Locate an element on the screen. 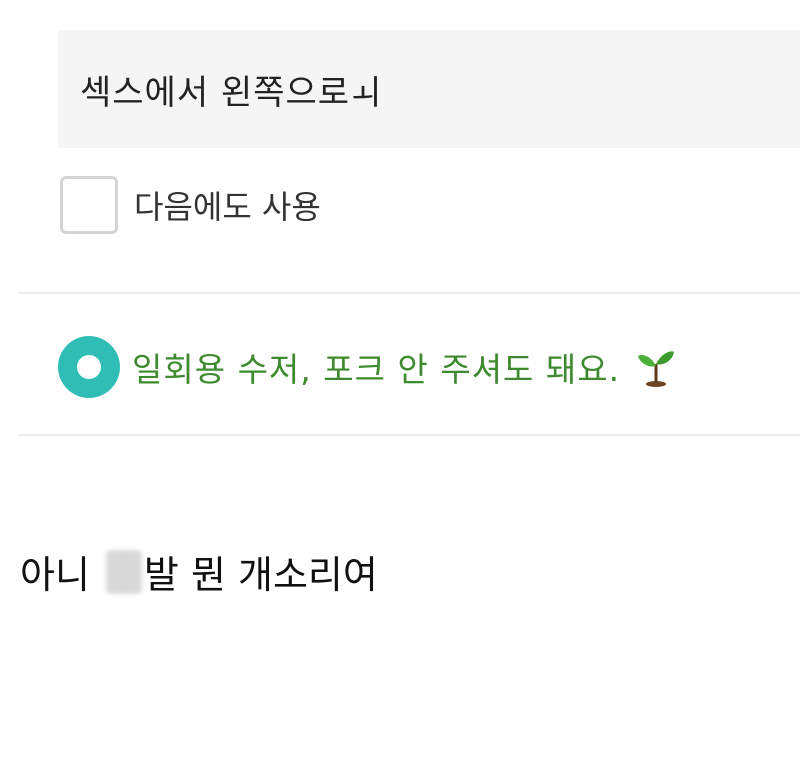 Image resolution: width=800 pixels, height=781 pixels. reaction-comment: 아니 발 뭔 개소리여 is located at coordinates (199, 571).